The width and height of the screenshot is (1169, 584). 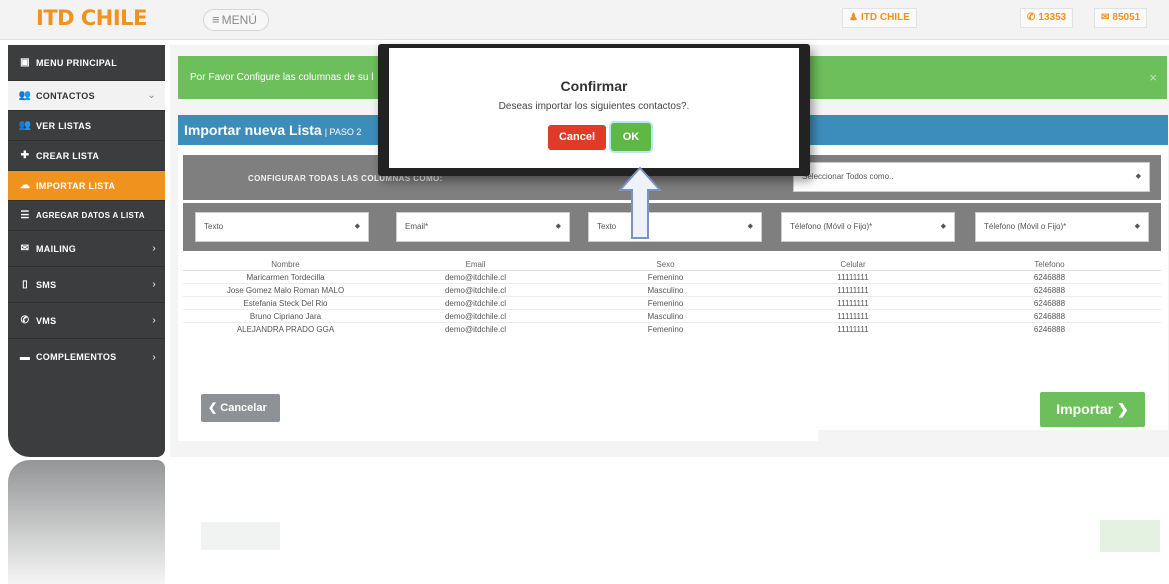 I want to click on sidebar-item-menu-principal: ▣ MENU PRINCIPAL, so click(x=86, y=63).